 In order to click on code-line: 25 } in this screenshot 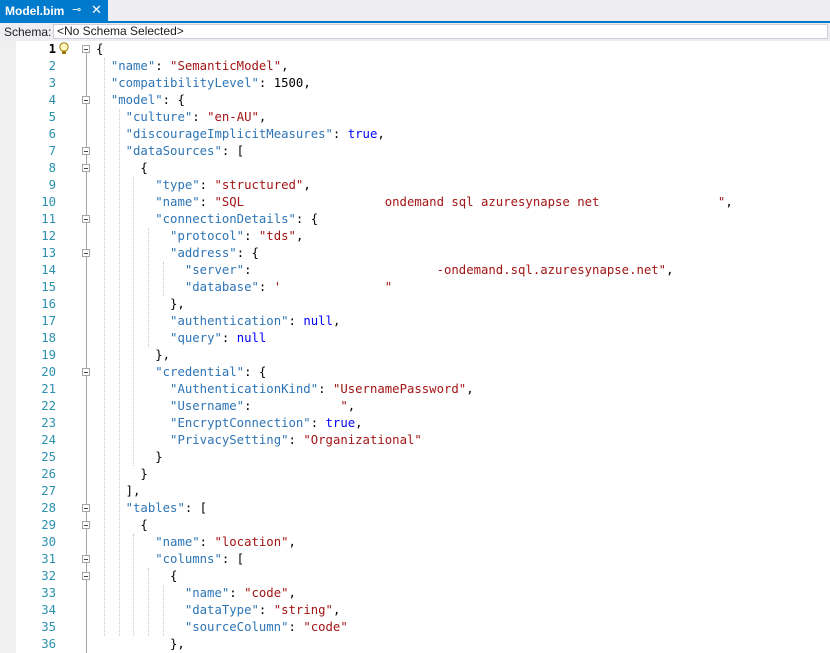, I will do `click(415, 457)`.